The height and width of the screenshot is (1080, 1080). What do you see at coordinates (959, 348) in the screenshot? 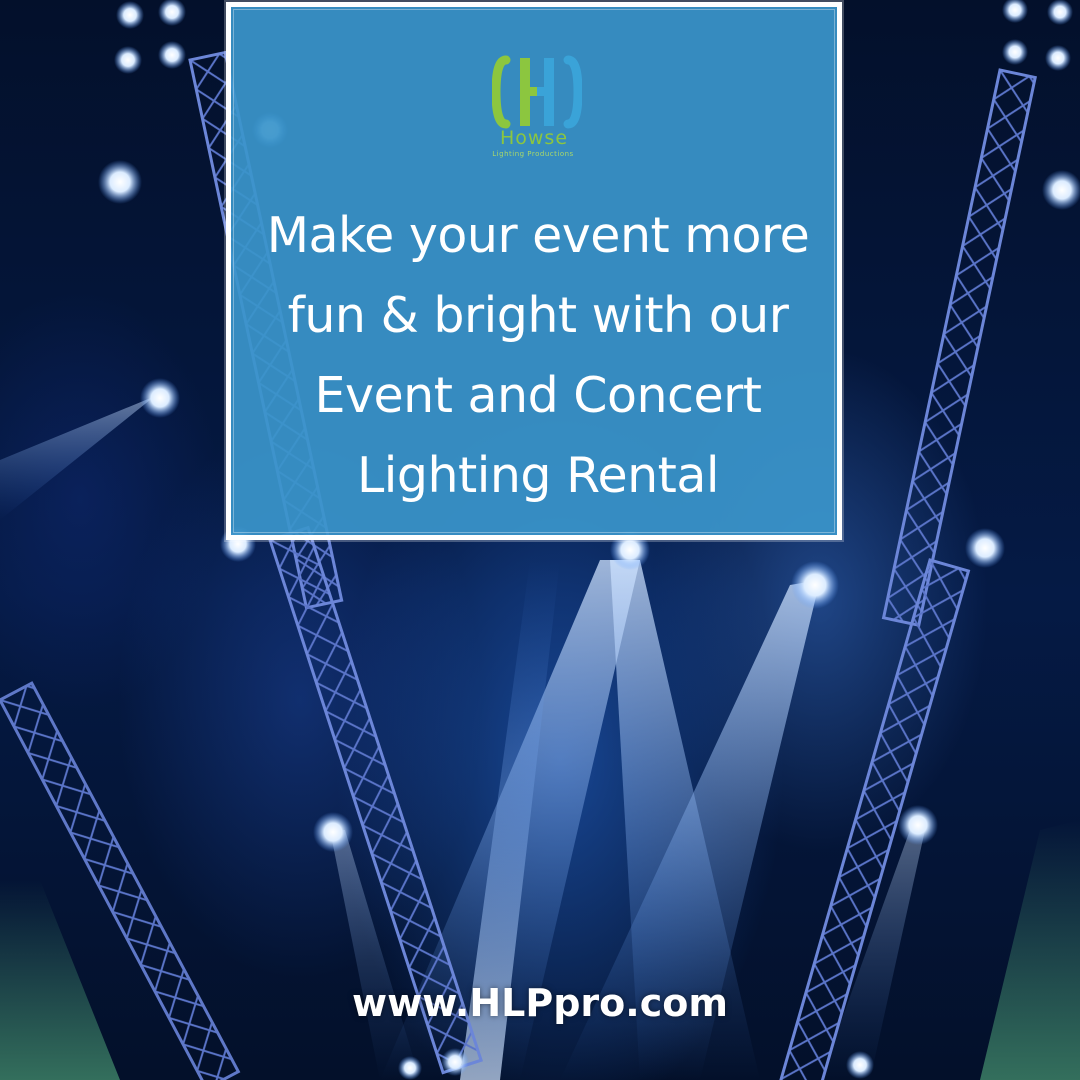
I see `truss-right-upper` at bounding box center [959, 348].